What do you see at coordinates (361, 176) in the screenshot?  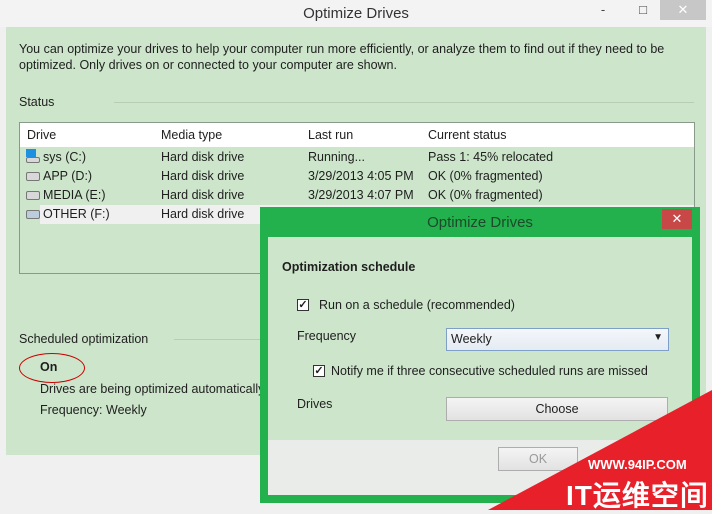 I see `last-run: 3/29/2013 4:05 PM` at bounding box center [361, 176].